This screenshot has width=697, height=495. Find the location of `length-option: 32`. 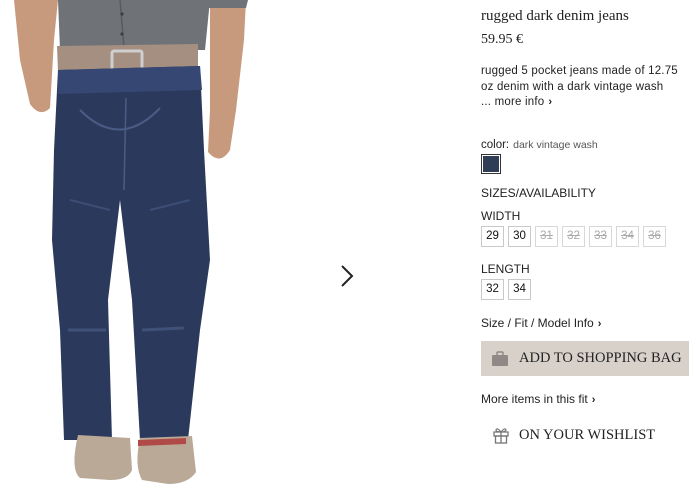

length-option: 32 is located at coordinates (492, 289).